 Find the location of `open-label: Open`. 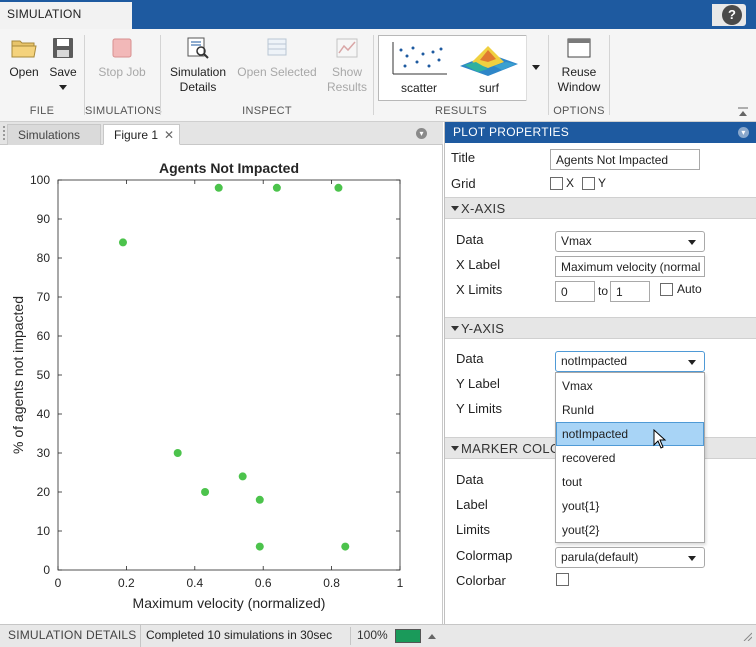

open-label: Open is located at coordinates (24, 72).